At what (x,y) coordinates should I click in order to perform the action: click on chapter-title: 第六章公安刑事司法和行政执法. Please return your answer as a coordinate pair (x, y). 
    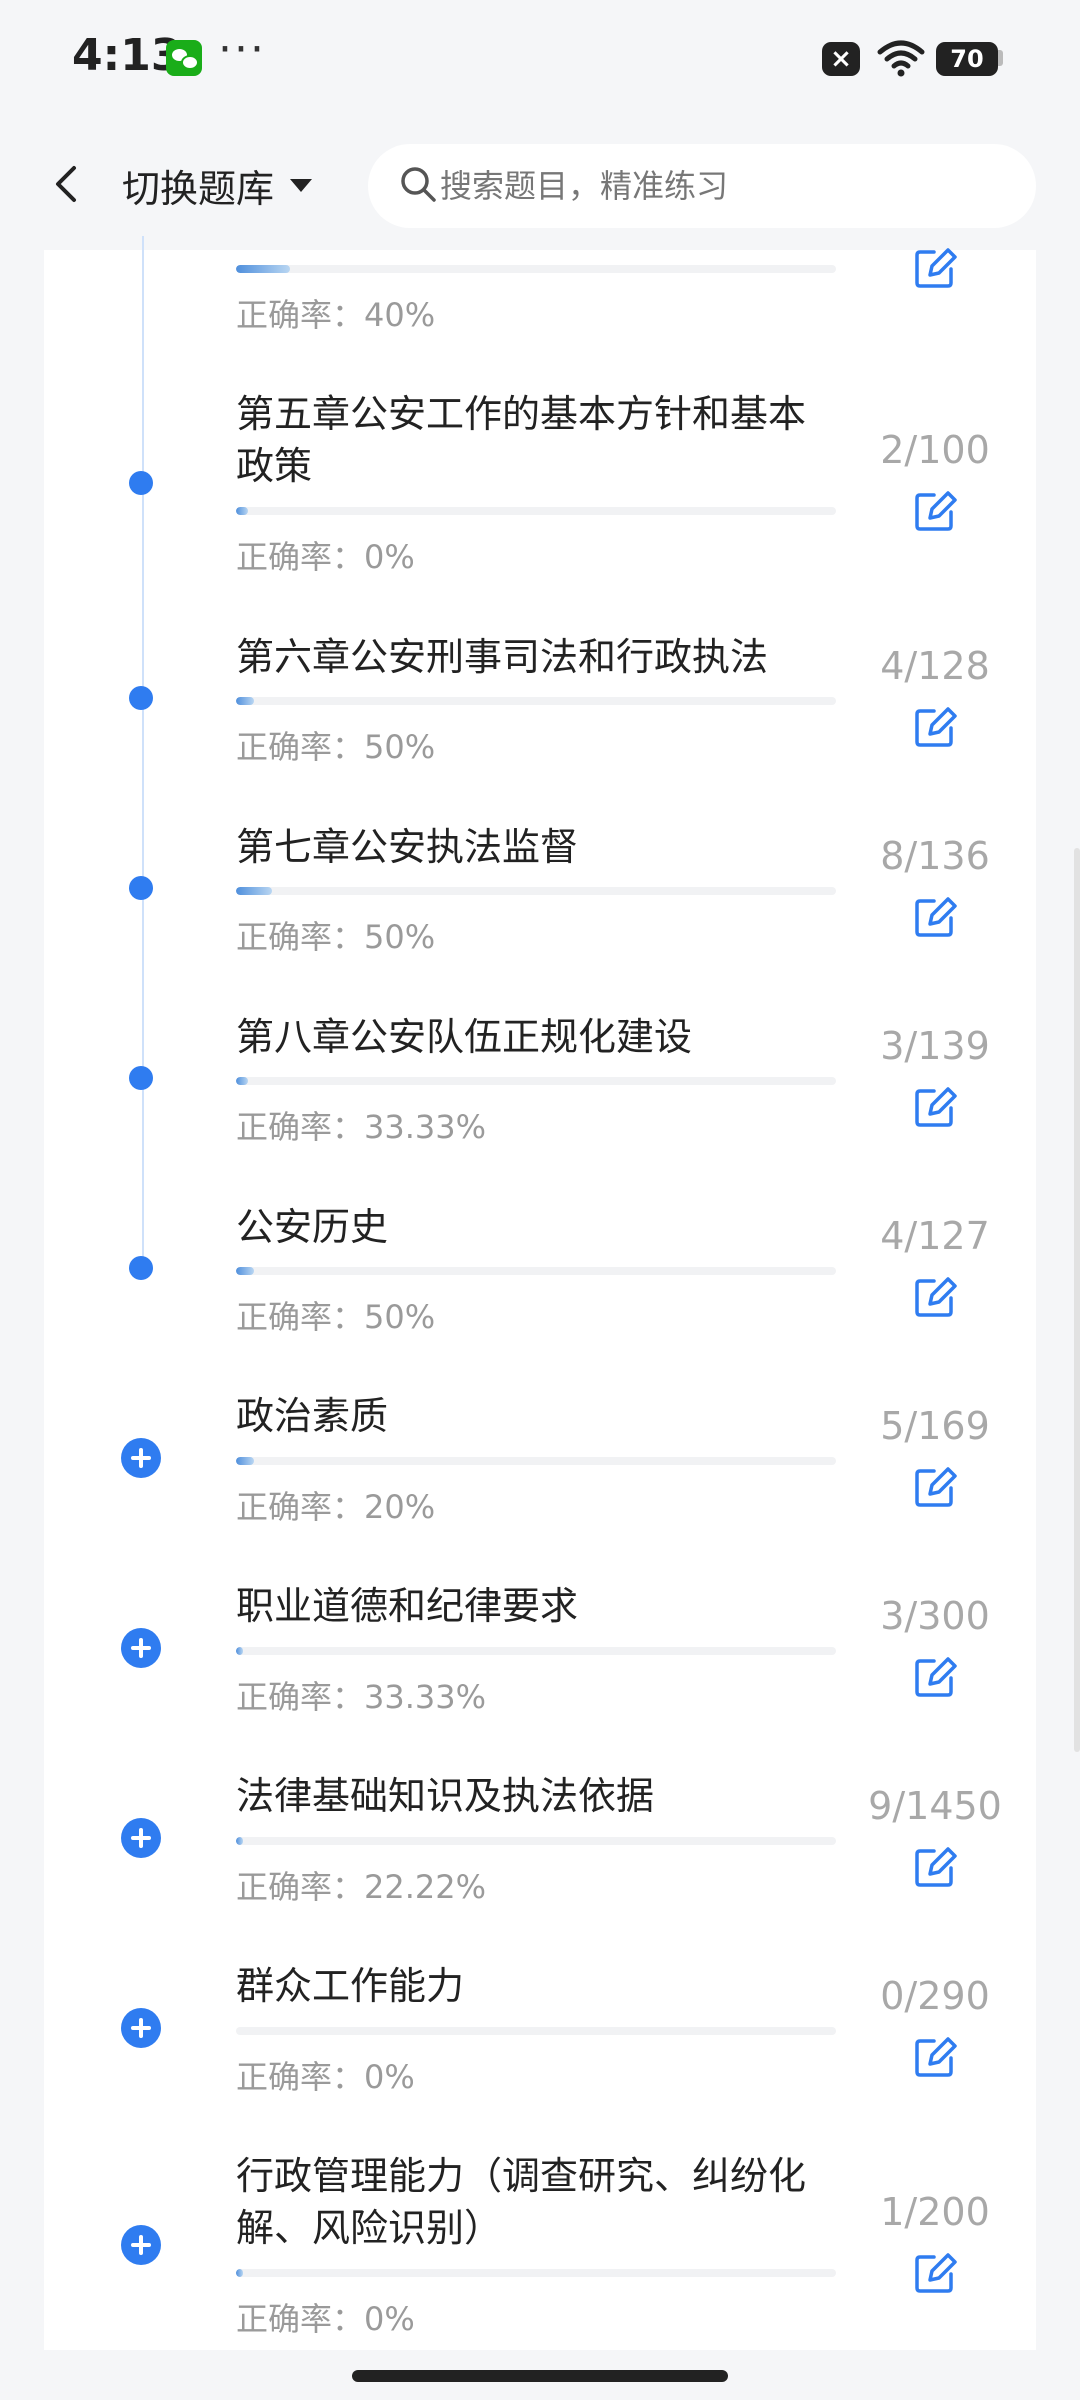
    Looking at the image, I should click on (502, 657).